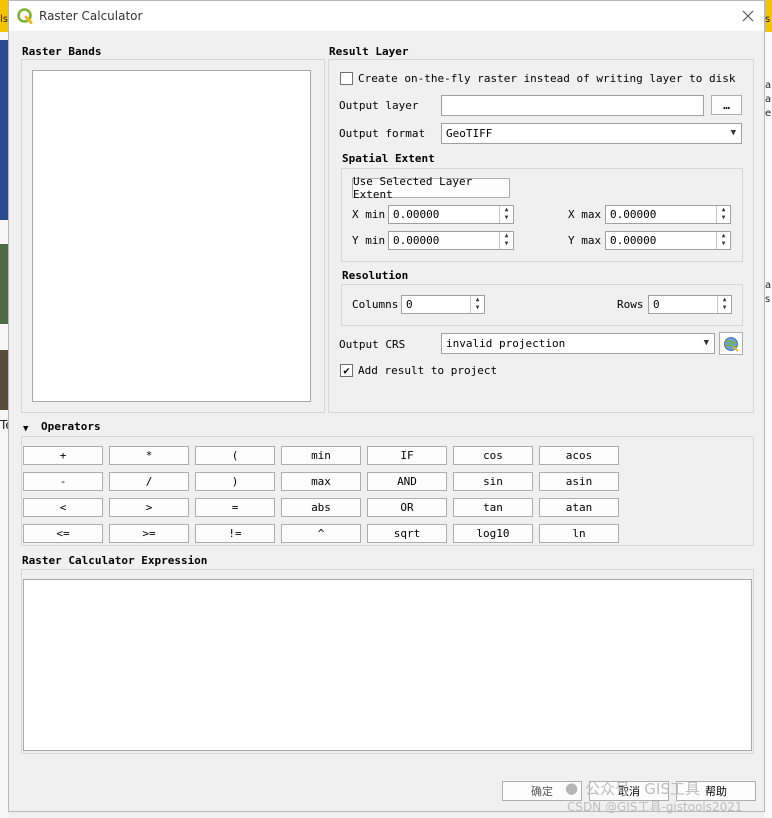  Describe the element at coordinates (493, 481) in the screenshot. I see `operator-button: sin` at that location.